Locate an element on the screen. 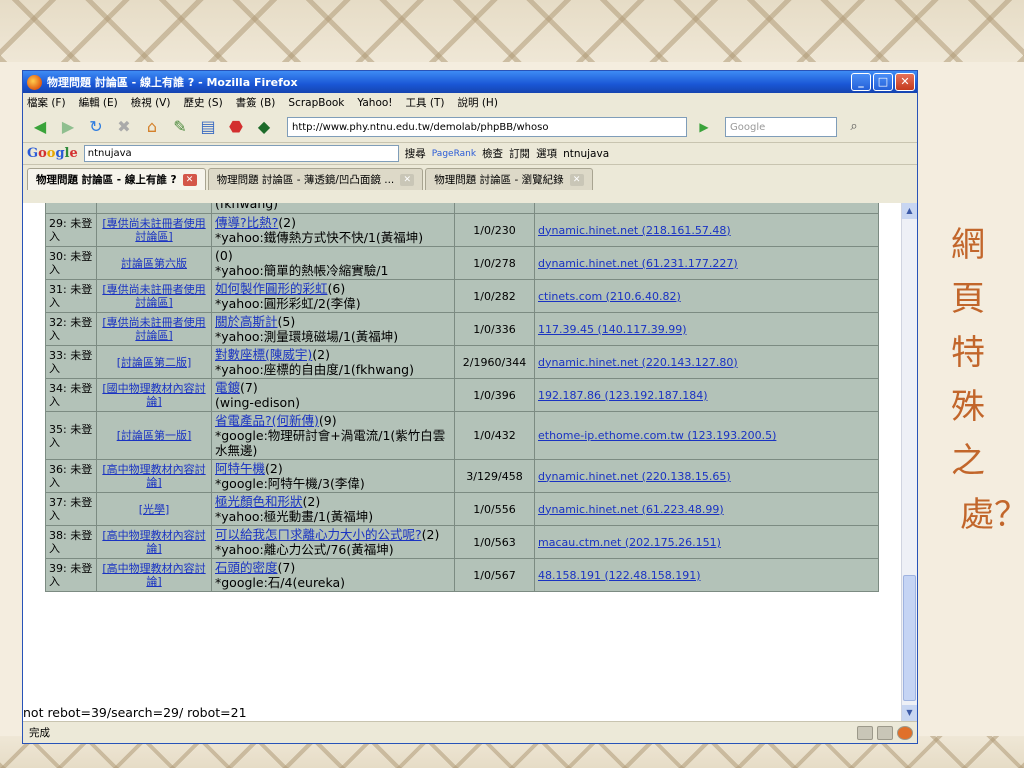 This screenshot has width=1024, height=768. go-icon: ▶ is located at coordinates (704, 127).